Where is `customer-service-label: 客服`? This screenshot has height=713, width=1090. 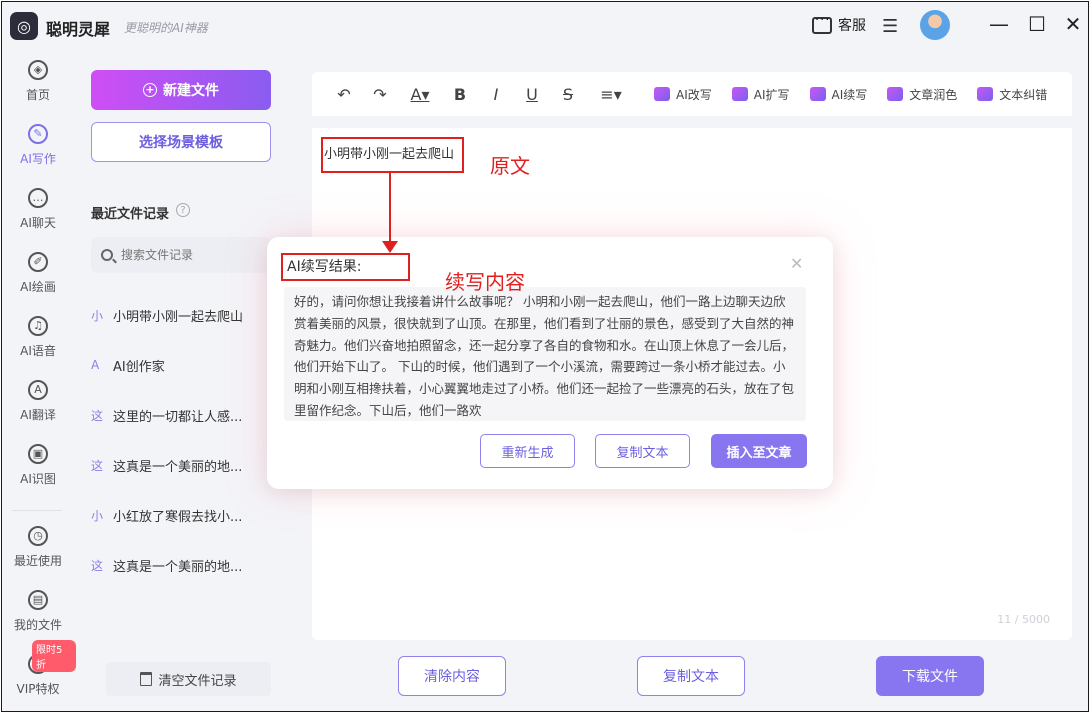 customer-service-label: 客服 is located at coordinates (852, 26).